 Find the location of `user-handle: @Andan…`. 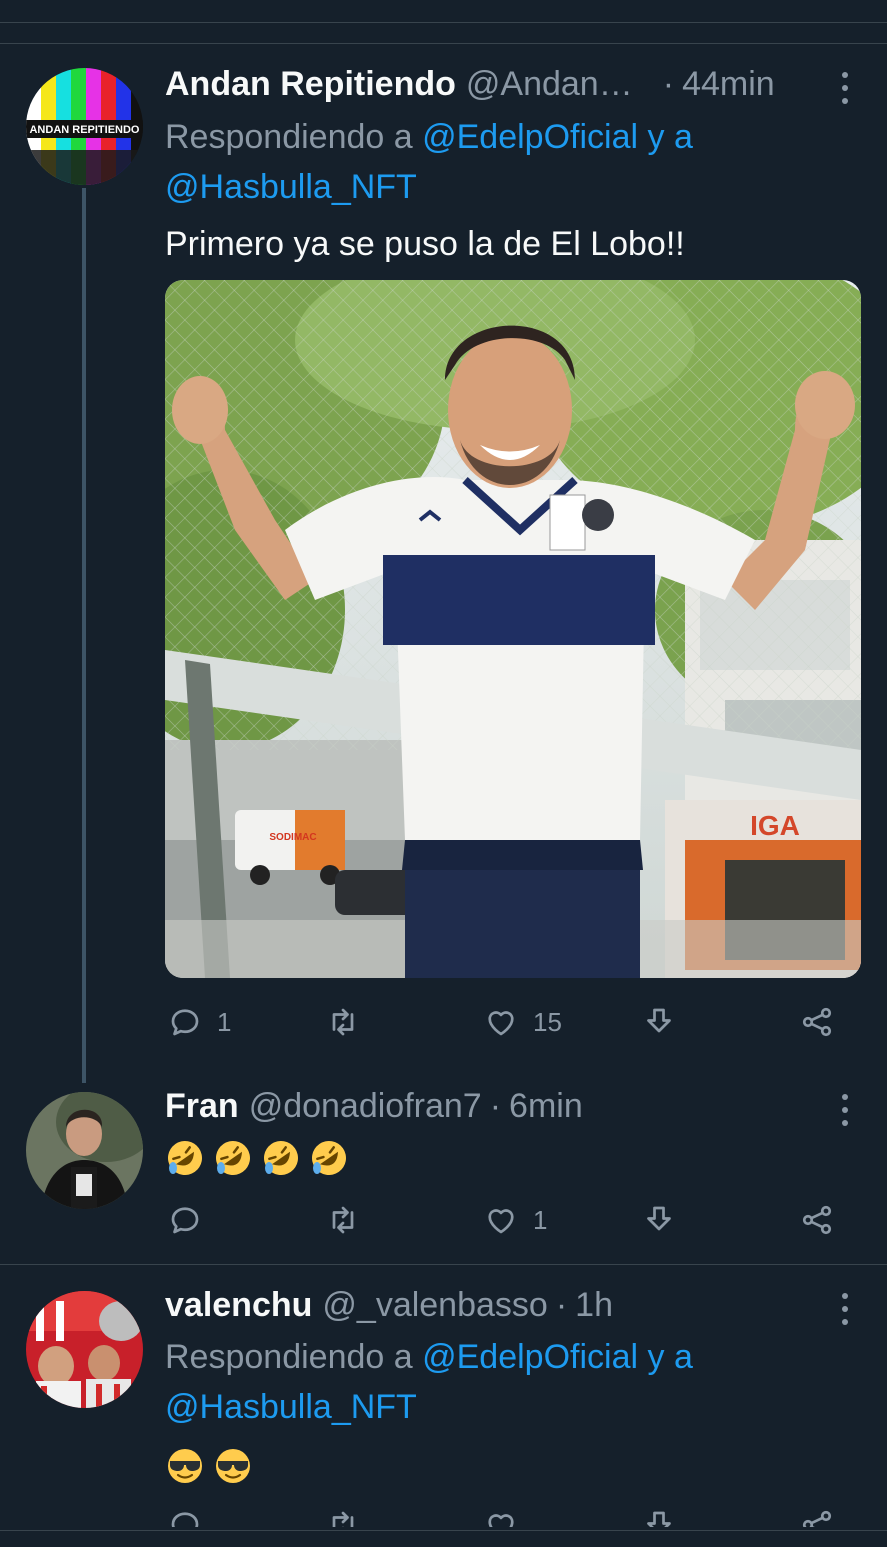

user-handle: @Andan… is located at coordinates (549, 84).